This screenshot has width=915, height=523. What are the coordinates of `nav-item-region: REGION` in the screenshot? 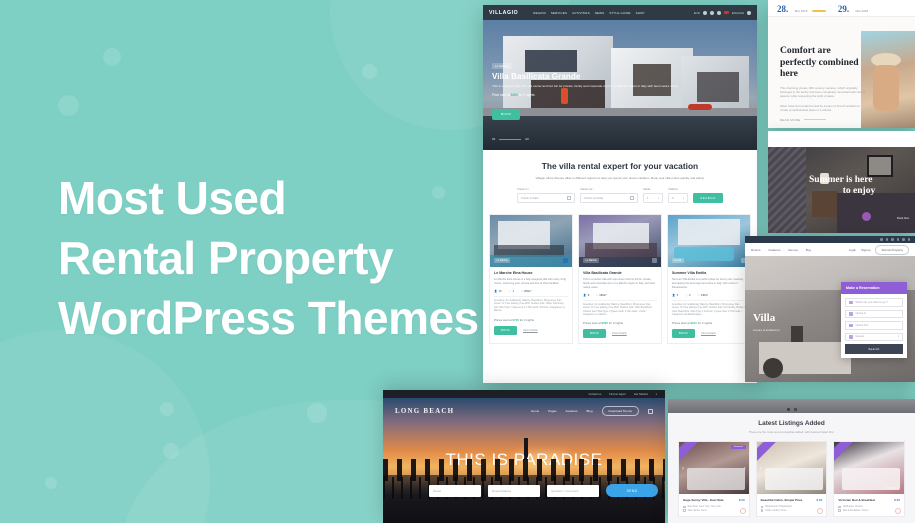 It's located at (539, 13).